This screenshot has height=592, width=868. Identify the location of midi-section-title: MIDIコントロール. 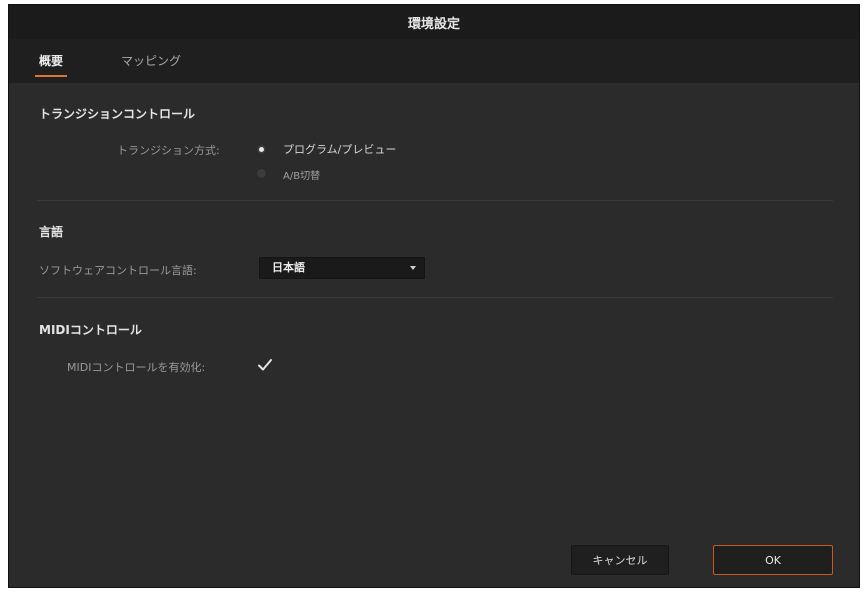
(90, 330).